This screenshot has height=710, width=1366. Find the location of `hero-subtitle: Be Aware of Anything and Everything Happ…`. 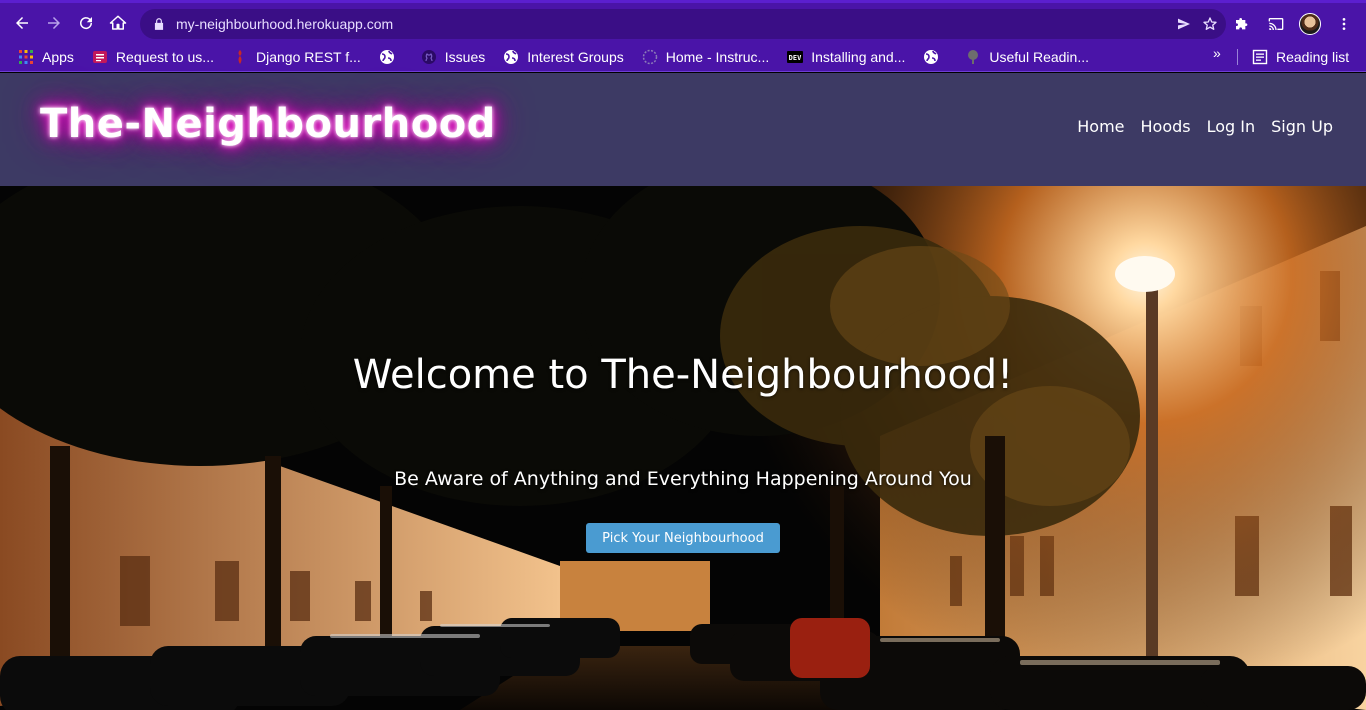

hero-subtitle: Be Aware of Anything and Everything Happ… is located at coordinates (683, 479).